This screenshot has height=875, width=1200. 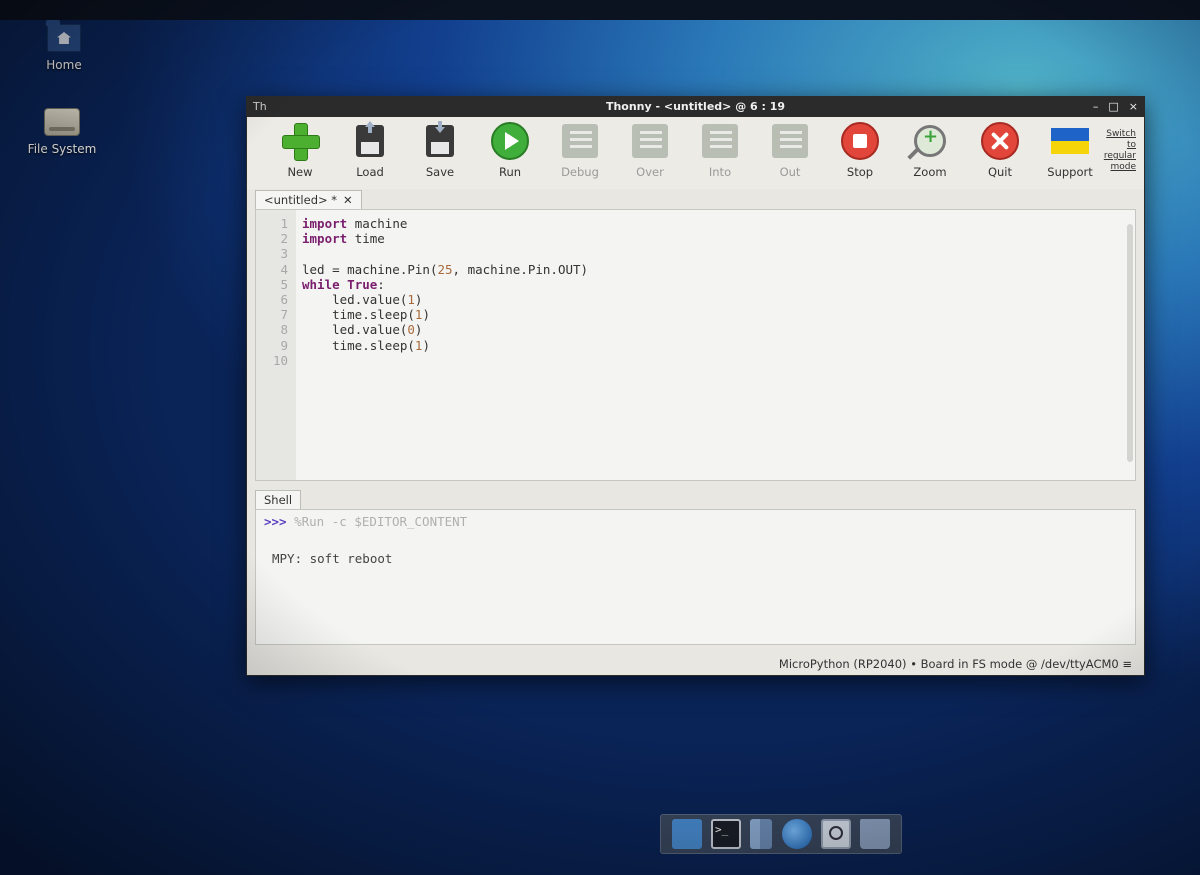 I want to click on title-bar: Th Thonny - <untitled> @ 6 : 19 – □ ×, so click(x=695, y=107).